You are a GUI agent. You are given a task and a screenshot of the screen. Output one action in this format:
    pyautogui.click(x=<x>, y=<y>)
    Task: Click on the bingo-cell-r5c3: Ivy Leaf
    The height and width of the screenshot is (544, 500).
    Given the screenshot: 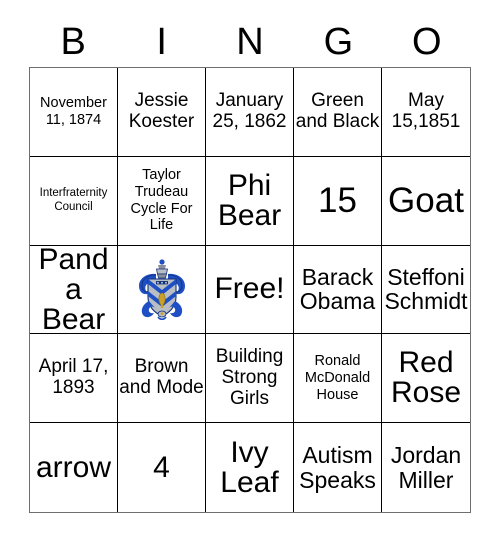 What is the action you would take?
    pyautogui.click(x=250, y=467)
    